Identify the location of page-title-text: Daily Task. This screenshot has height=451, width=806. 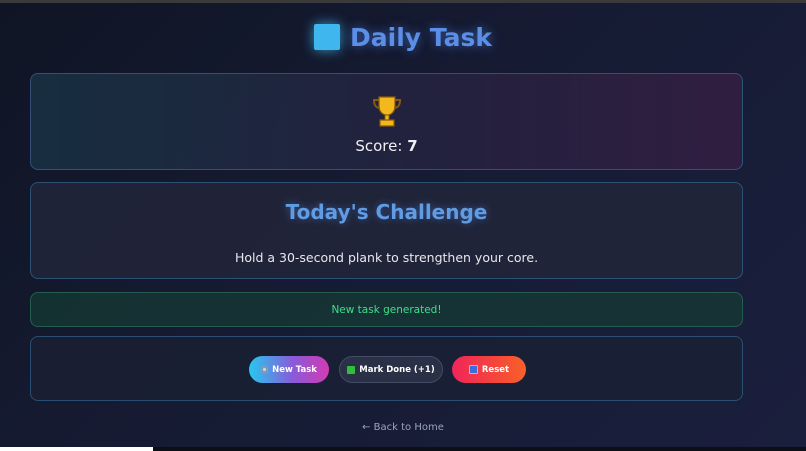
(421, 37).